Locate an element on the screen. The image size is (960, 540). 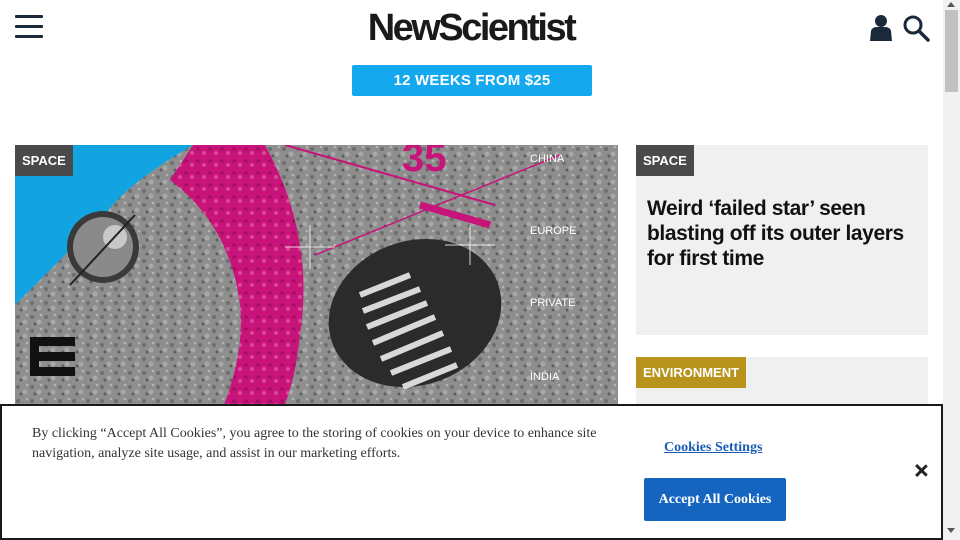
user-account-icon is located at coordinates (881, 28).